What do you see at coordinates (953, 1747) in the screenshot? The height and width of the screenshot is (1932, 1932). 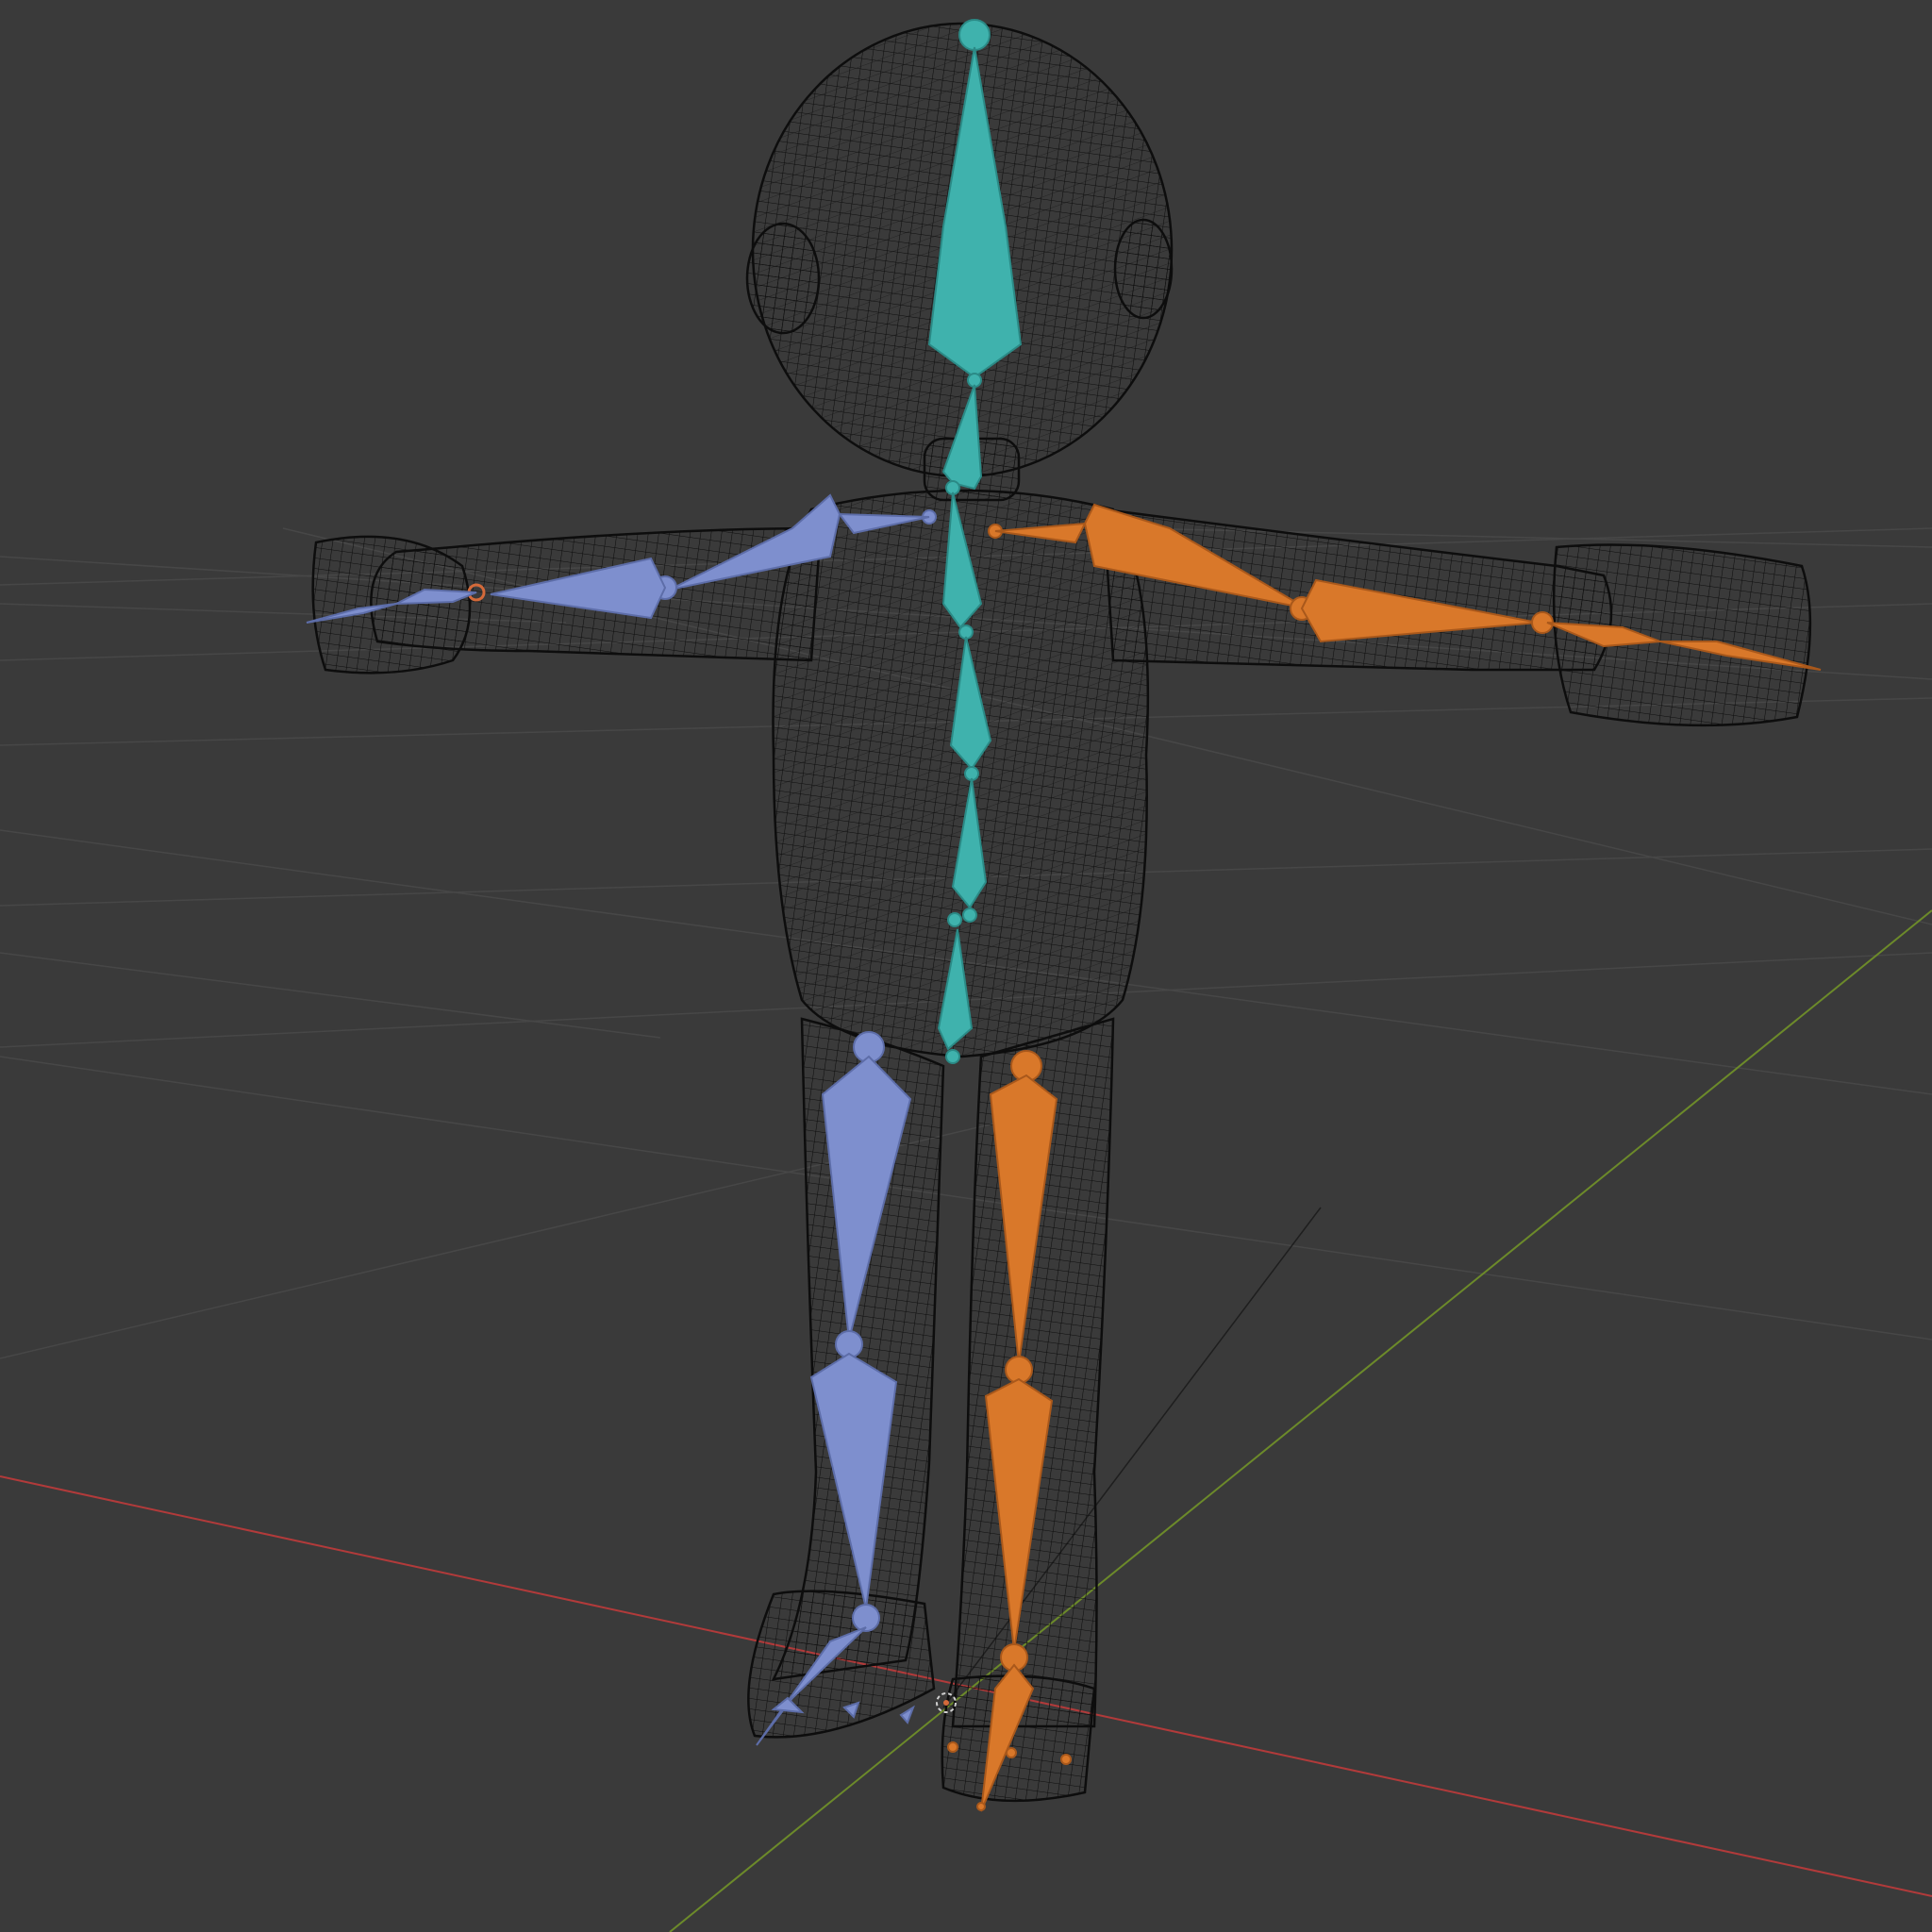 I see `bone-toe-r` at bounding box center [953, 1747].